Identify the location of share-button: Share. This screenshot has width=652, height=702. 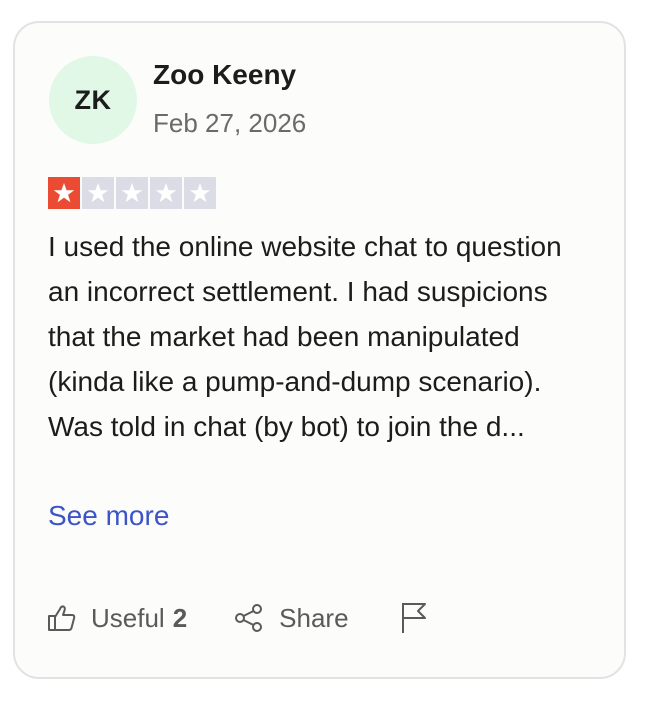
(291, 618).